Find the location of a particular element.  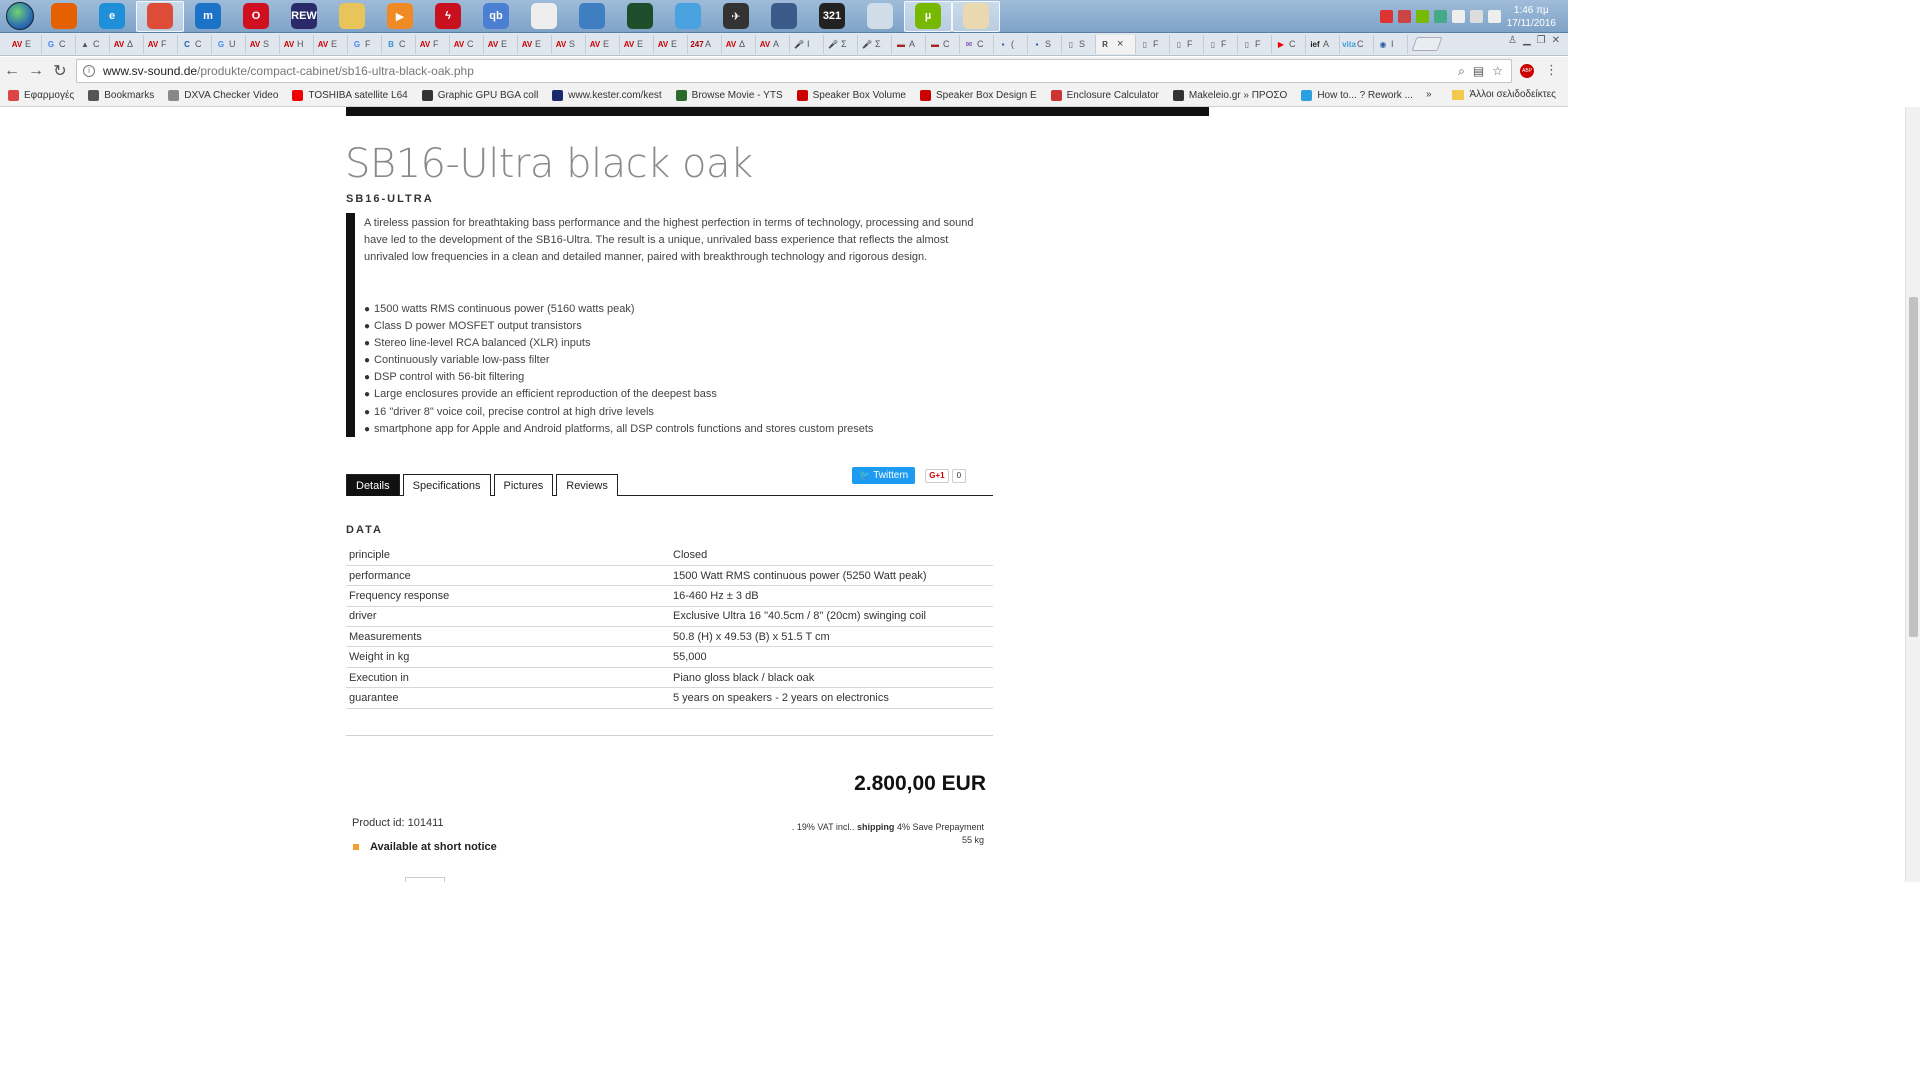

browser-tab: ▶ C is located at coordinates (1289, 44).